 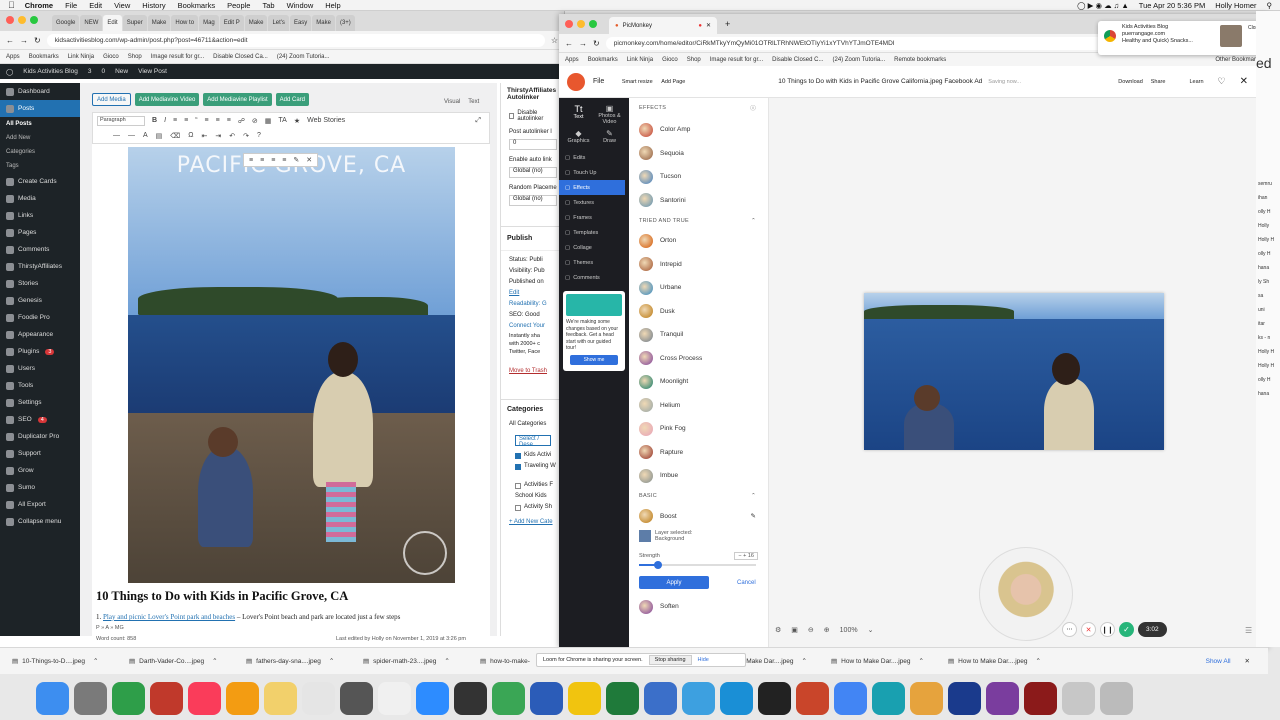 What do you see at coordinates (533, 441) in the screenshot?
I see `select-deselect-button: Select / Dese` at bounding box center [533, 441].